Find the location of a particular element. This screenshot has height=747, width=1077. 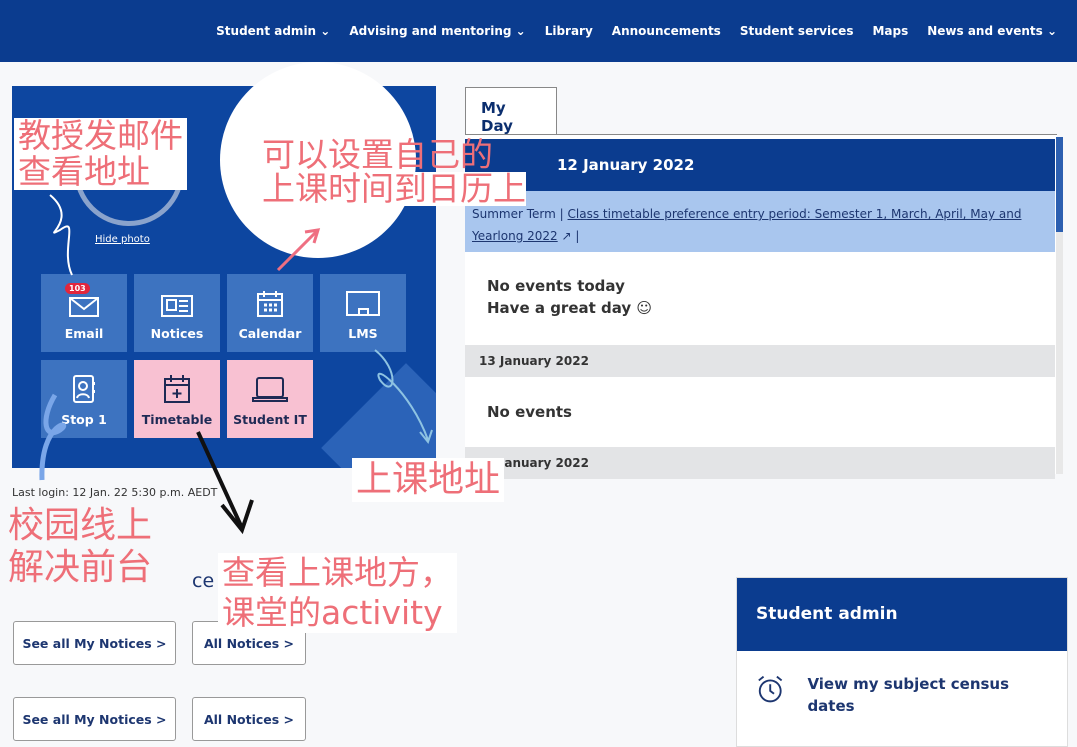

calendar-icon is located at coordinates (270, 304).